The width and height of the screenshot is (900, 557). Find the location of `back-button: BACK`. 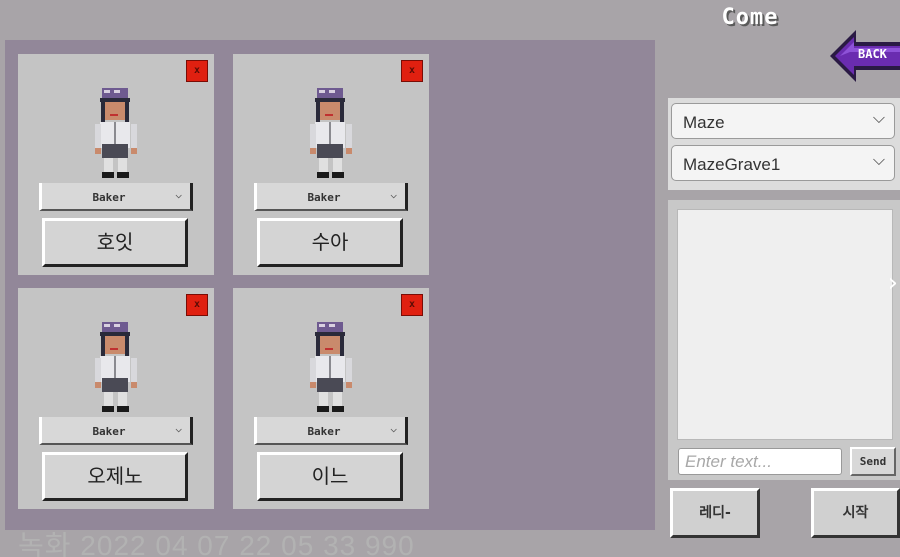

back-button: BACK is located at coordinates (864, 56).